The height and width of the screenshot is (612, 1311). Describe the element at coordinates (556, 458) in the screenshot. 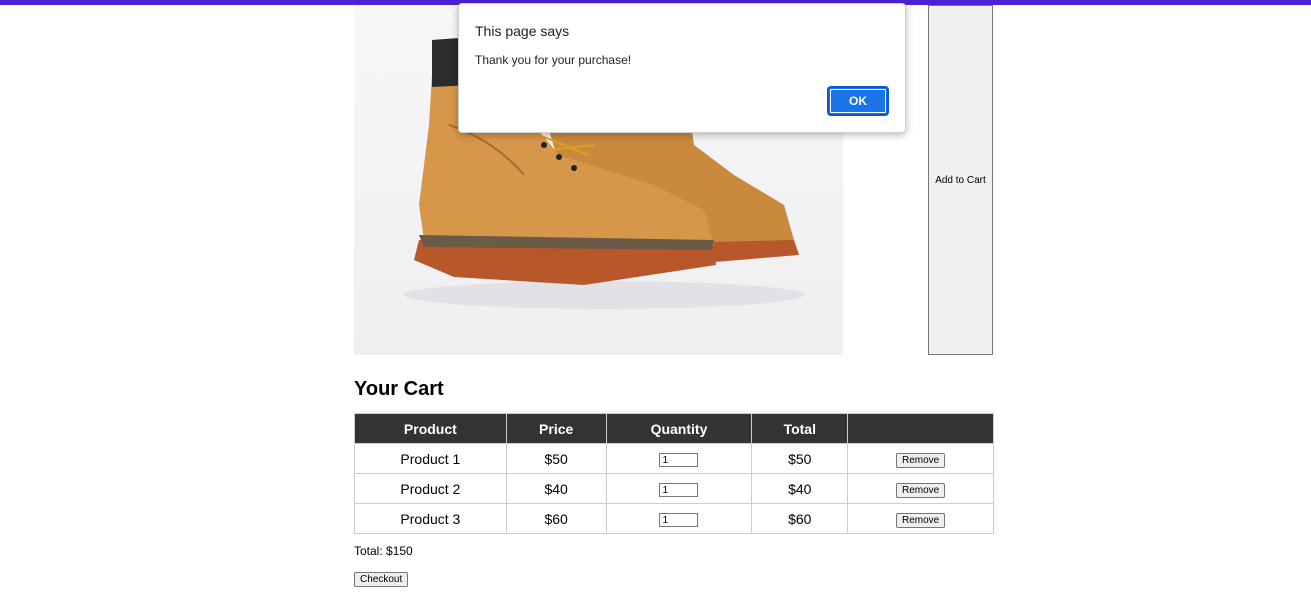

I see `cell-price: $50` at that location.